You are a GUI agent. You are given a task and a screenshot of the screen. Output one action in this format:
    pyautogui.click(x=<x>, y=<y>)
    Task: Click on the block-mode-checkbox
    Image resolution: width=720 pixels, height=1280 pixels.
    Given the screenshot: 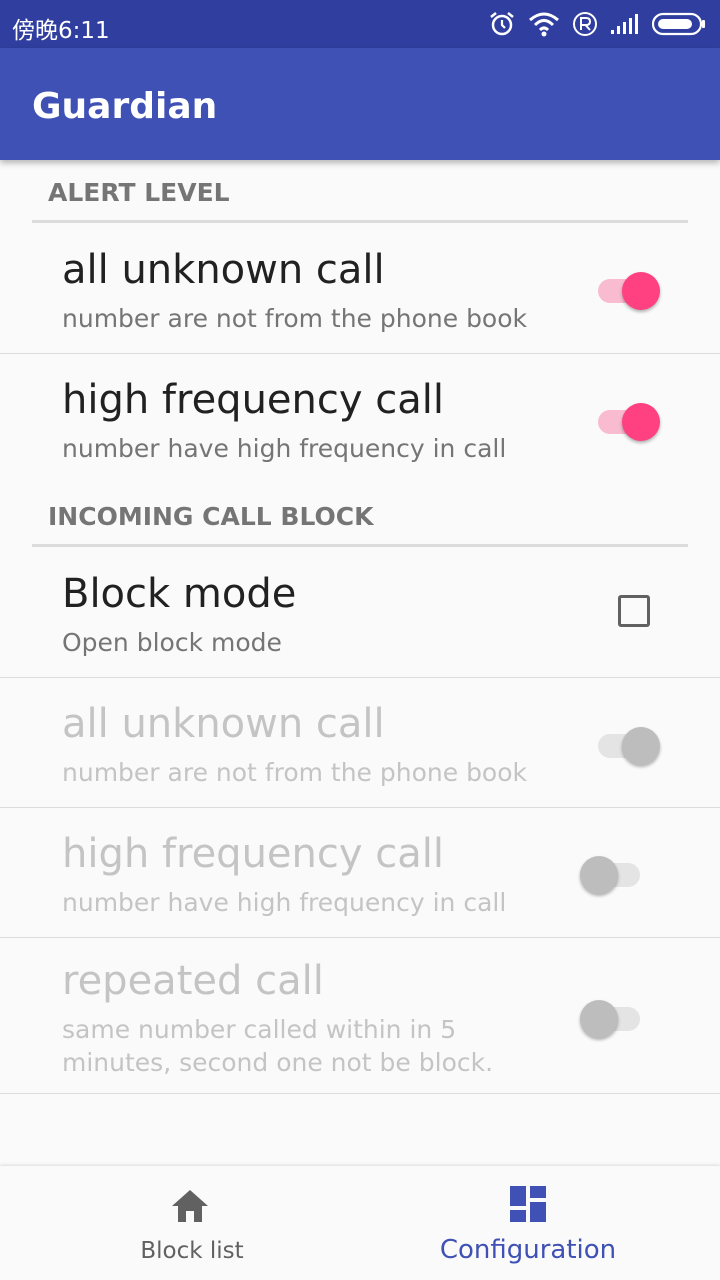 What is the action you would take?
    pyautogui.click(x=634, y=611)
    